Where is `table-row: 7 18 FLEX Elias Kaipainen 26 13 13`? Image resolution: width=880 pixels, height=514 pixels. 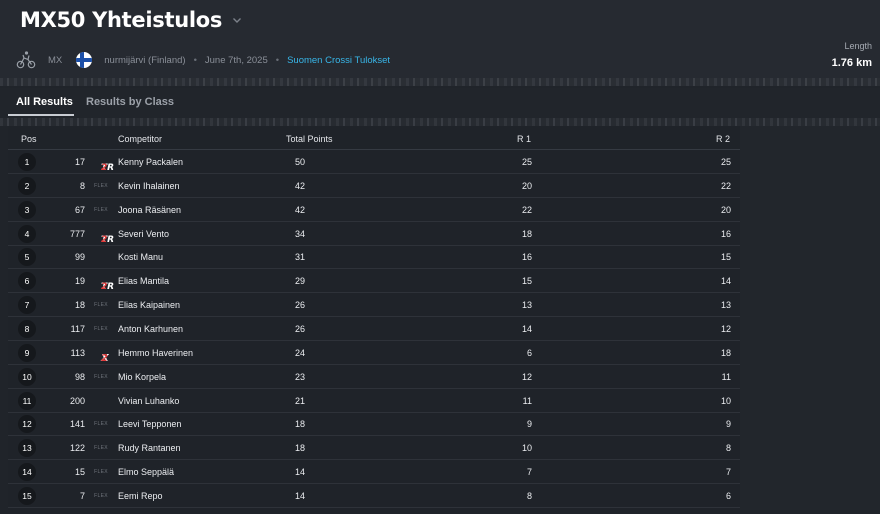
table-row: 7 18 FLEX Elias Kaipainen 26 13 13 is located at coordinates (374, 305).